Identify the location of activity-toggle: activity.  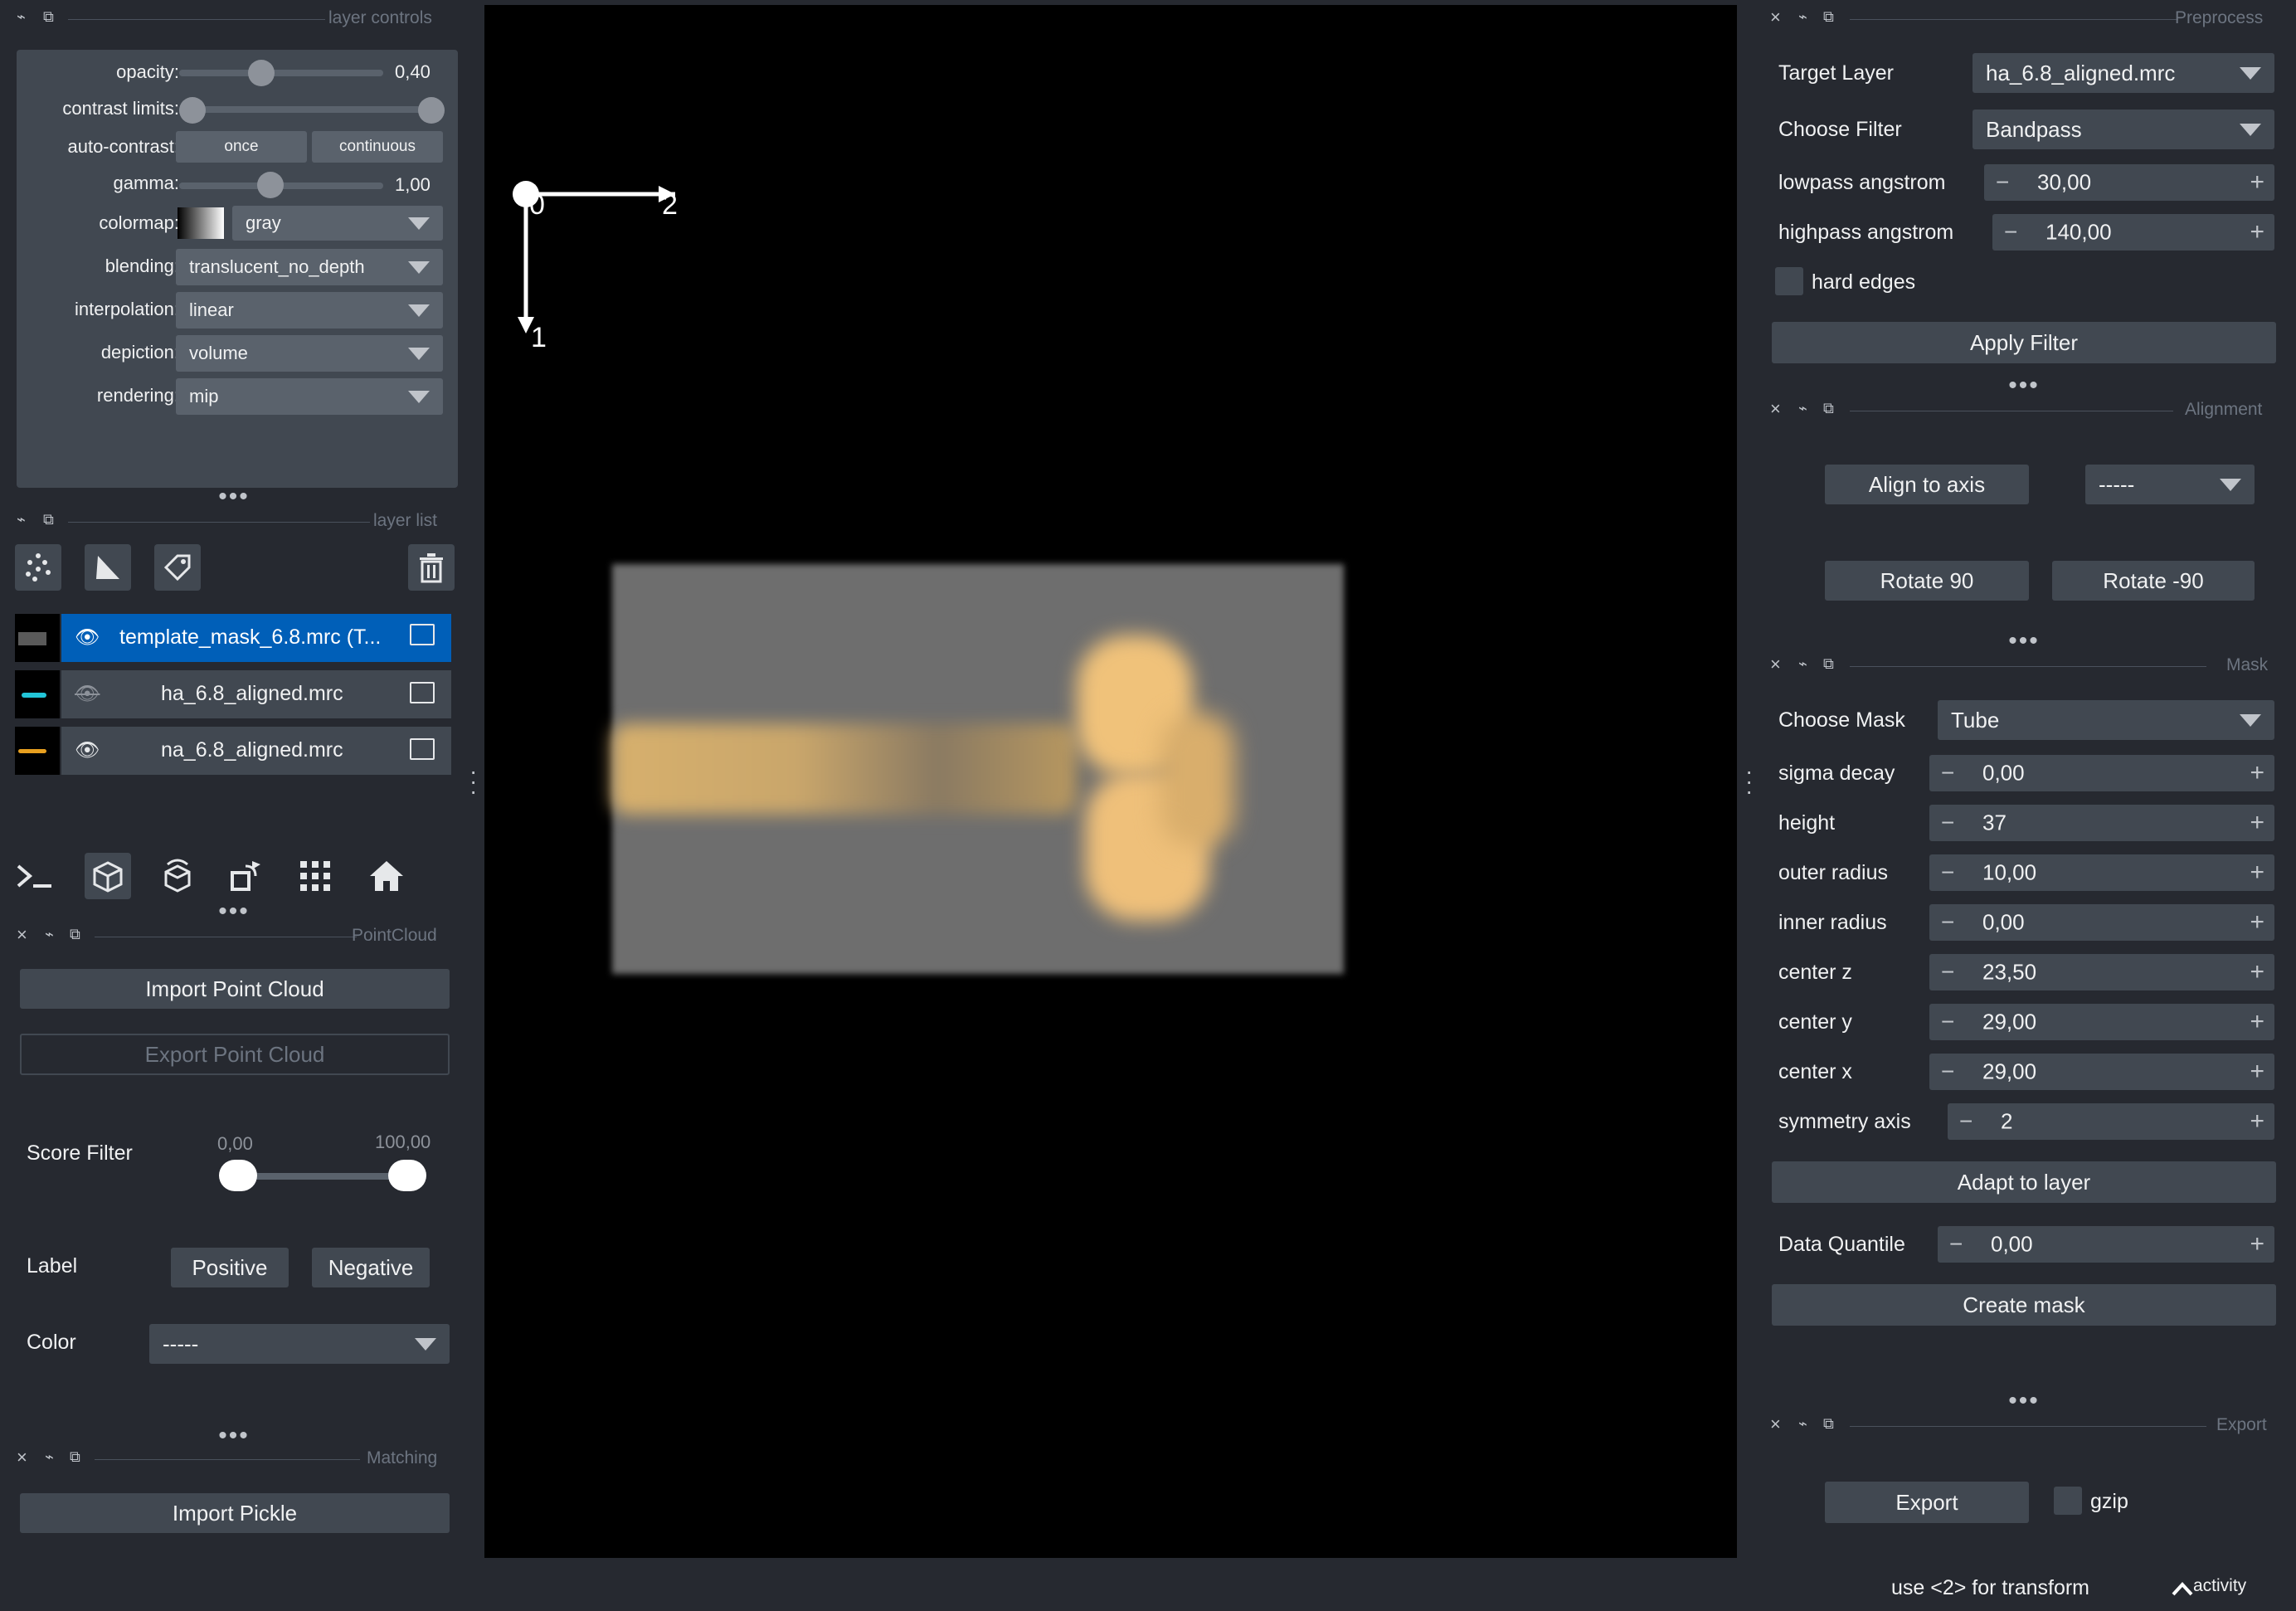
(2217, 1588).